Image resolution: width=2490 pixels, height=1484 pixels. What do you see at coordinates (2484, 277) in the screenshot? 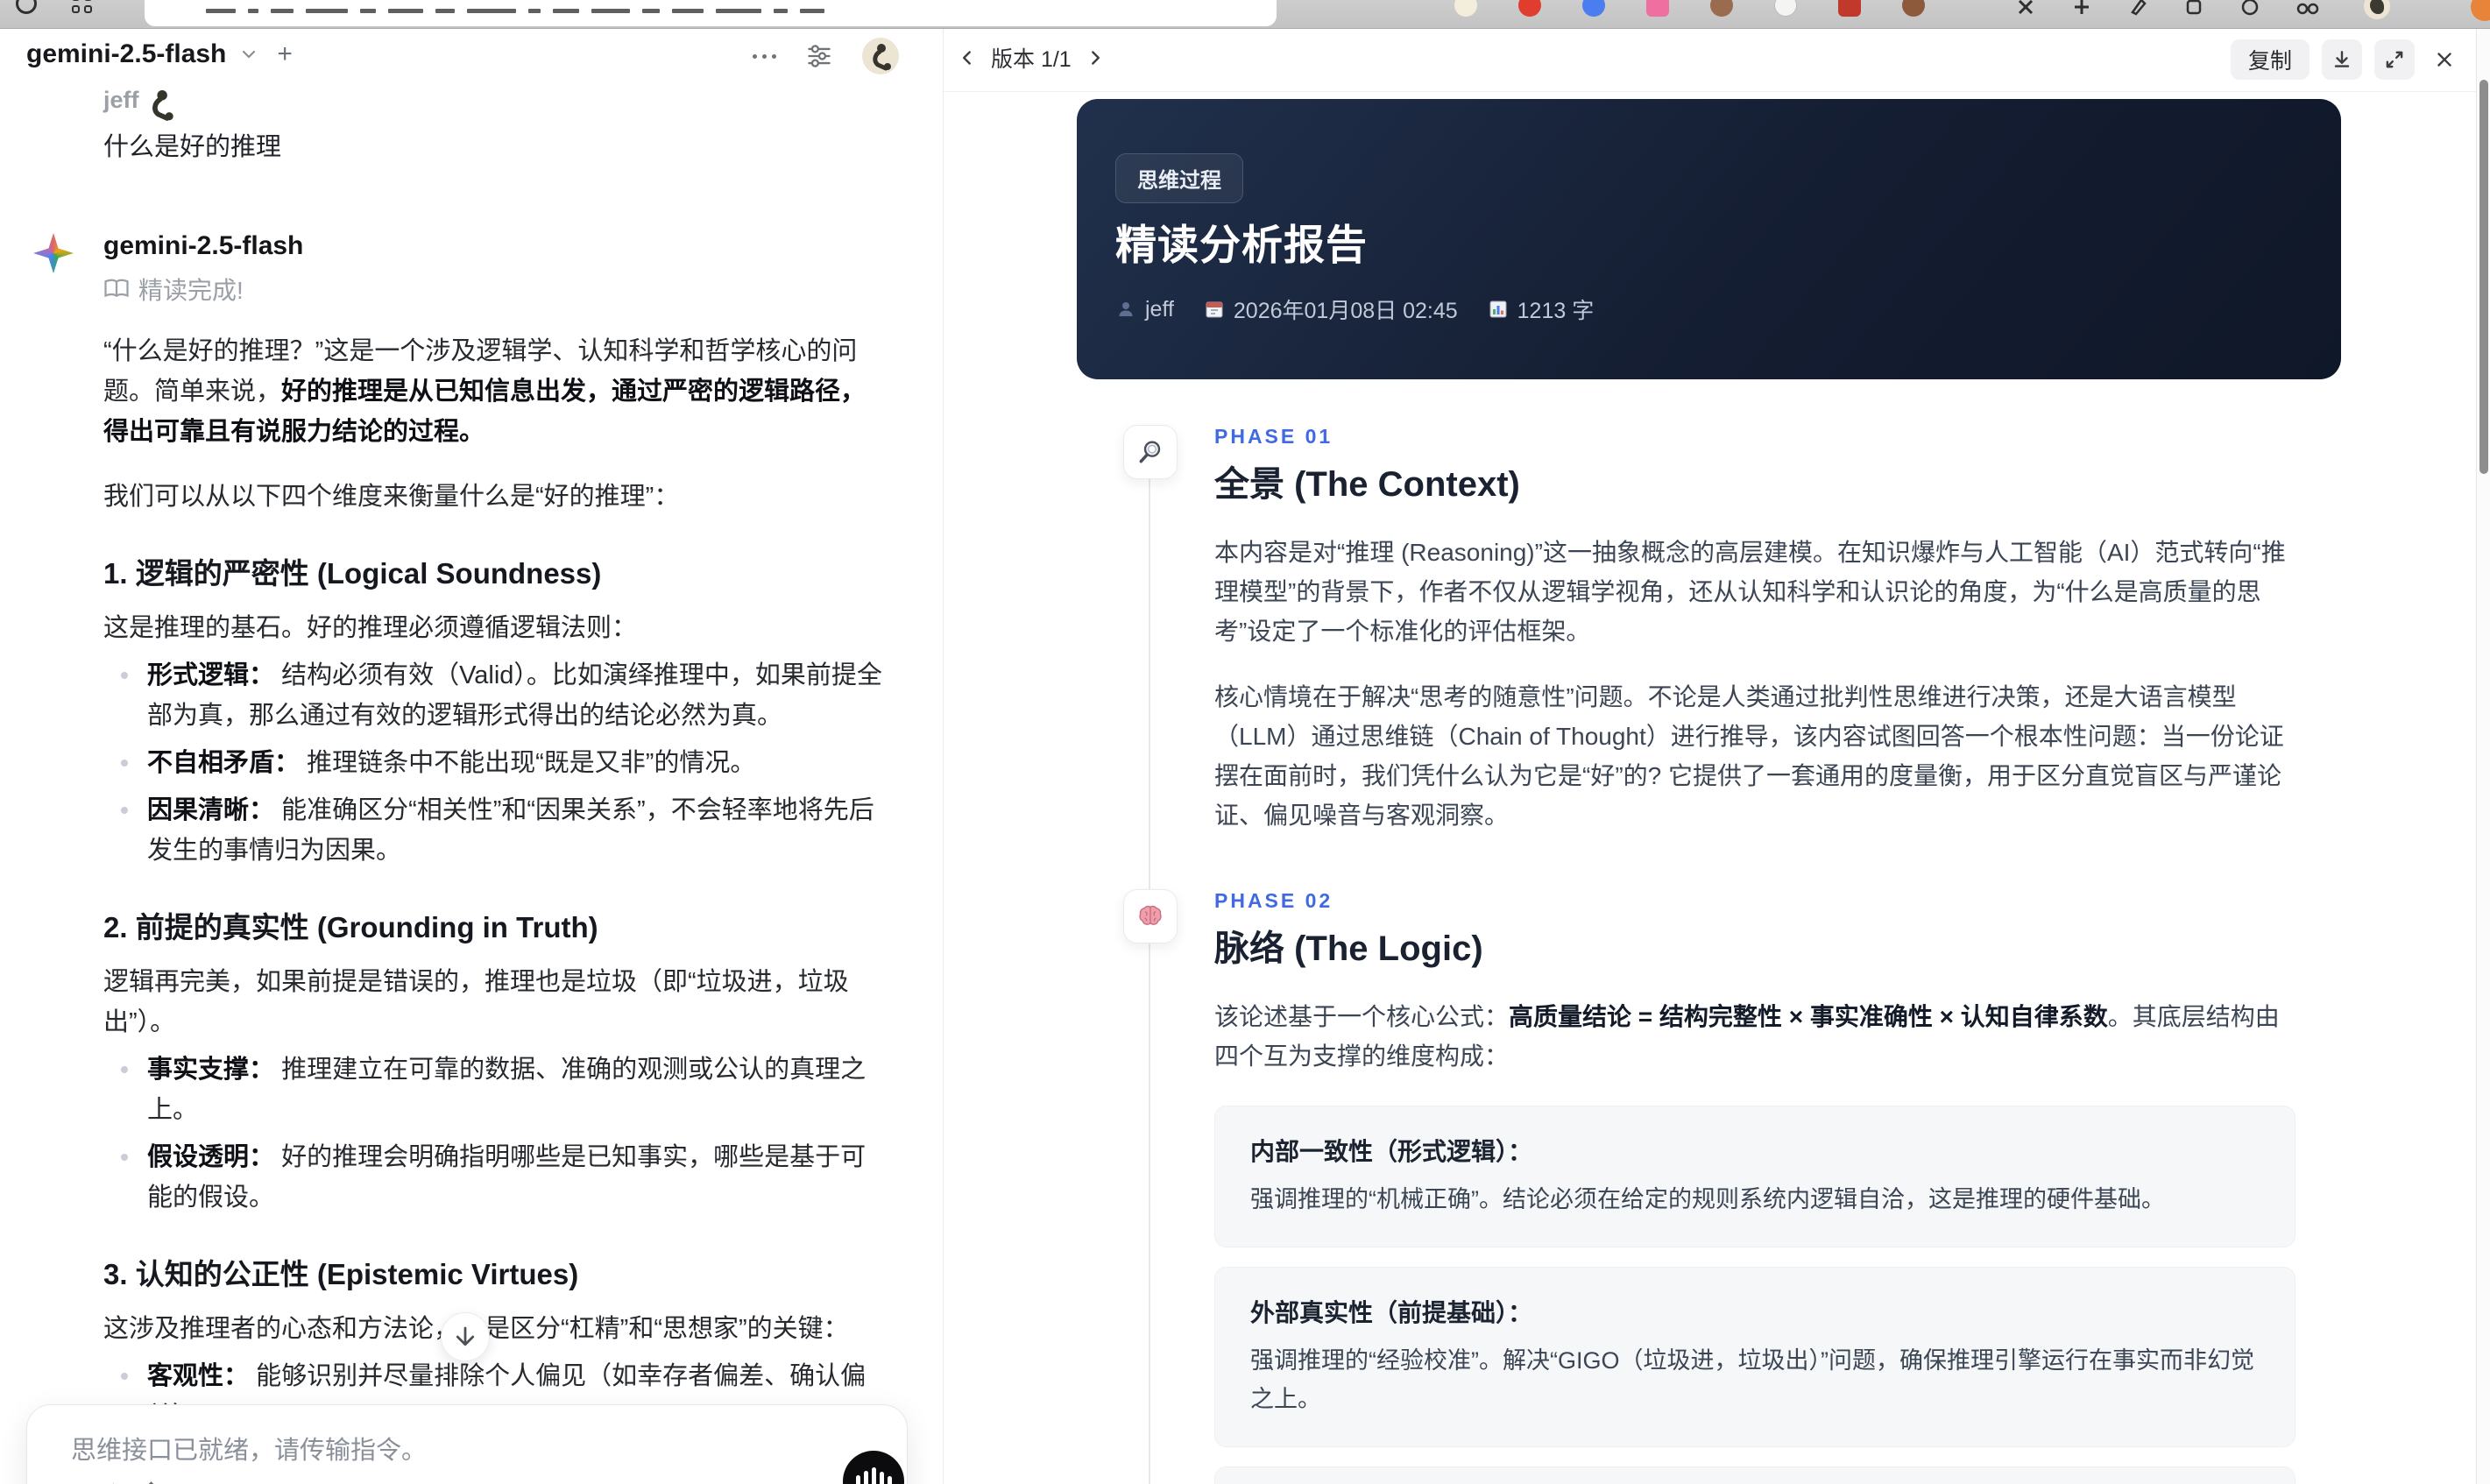
I see `scrollbar-thumb` at bounding box center [2484, 277].